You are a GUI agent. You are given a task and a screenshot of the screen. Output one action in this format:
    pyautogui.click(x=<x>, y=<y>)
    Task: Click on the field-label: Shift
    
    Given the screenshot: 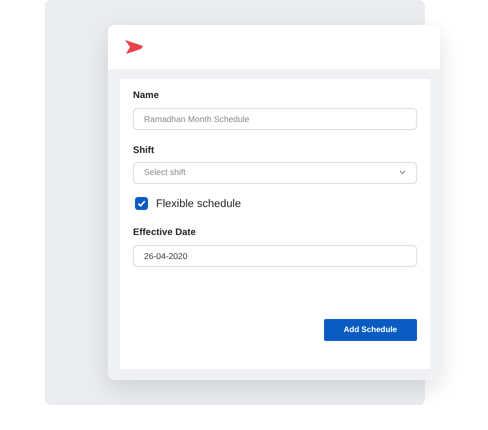 What is the action you would take?
    pyautogui.click(x=144, y=151)
    